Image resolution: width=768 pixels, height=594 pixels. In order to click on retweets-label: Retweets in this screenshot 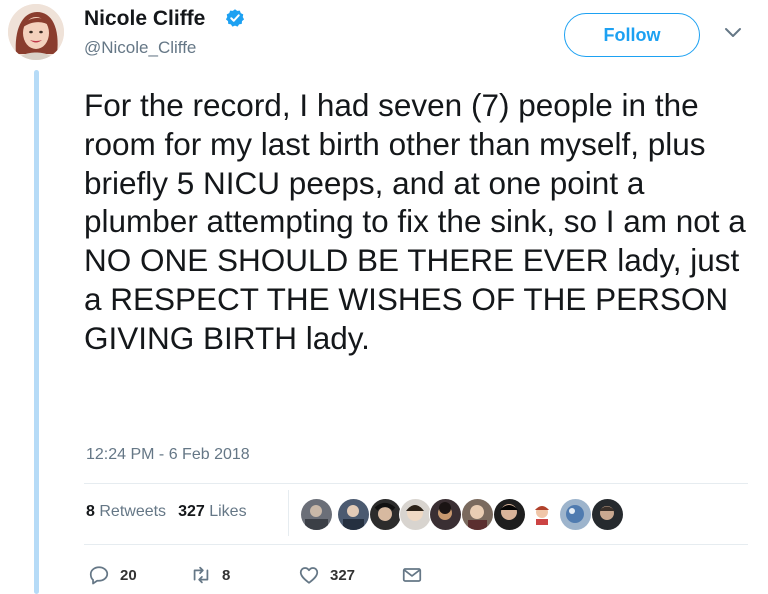, I will do `click(133, 511)`.